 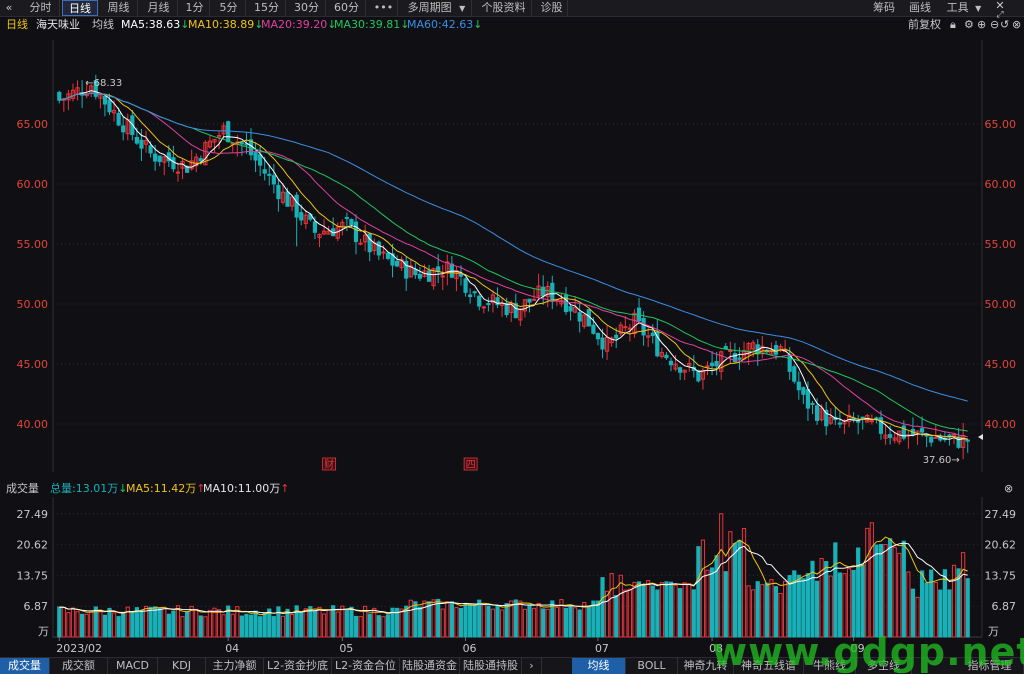 I want to click on gear-icon: ⚙, so click(x=969, y=25).